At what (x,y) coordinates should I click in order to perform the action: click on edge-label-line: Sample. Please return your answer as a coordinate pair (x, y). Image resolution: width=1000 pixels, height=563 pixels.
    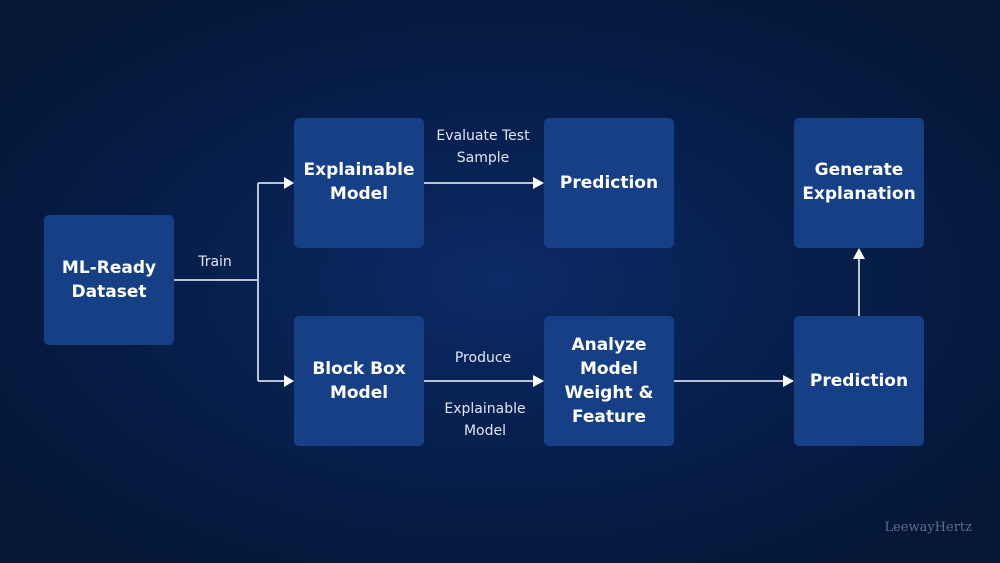
    Looking at the image, I should click on (483, 158).